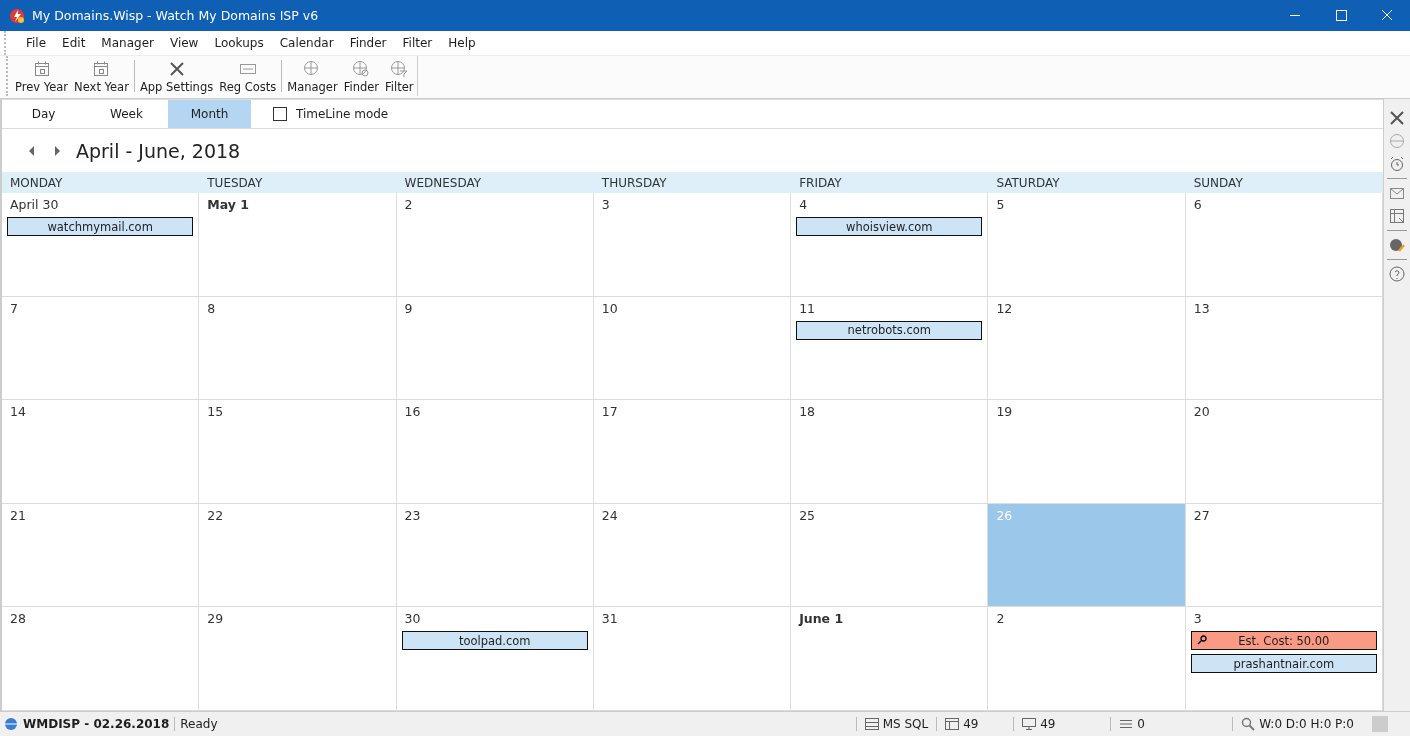 The height and width of the screenshot is (736, 1410). Describe the element at coordinates (57, 150) in the screenshot. I see `next-arrow-icon` at that location.